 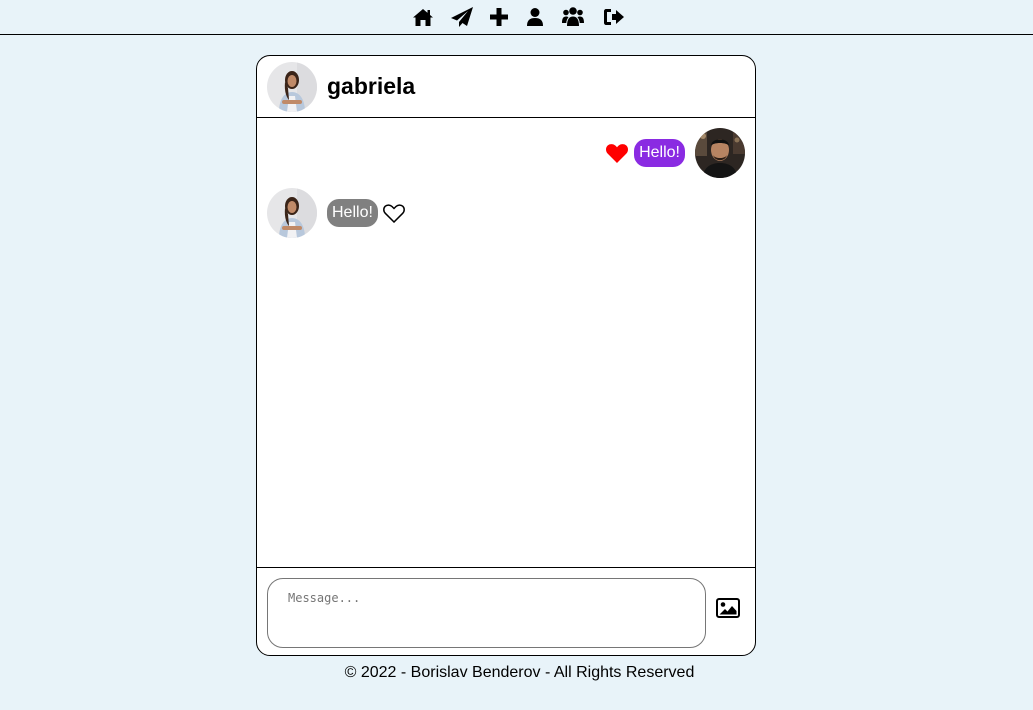 I want to click on message-row-sent: Hello!, so click(x=675, y=153).